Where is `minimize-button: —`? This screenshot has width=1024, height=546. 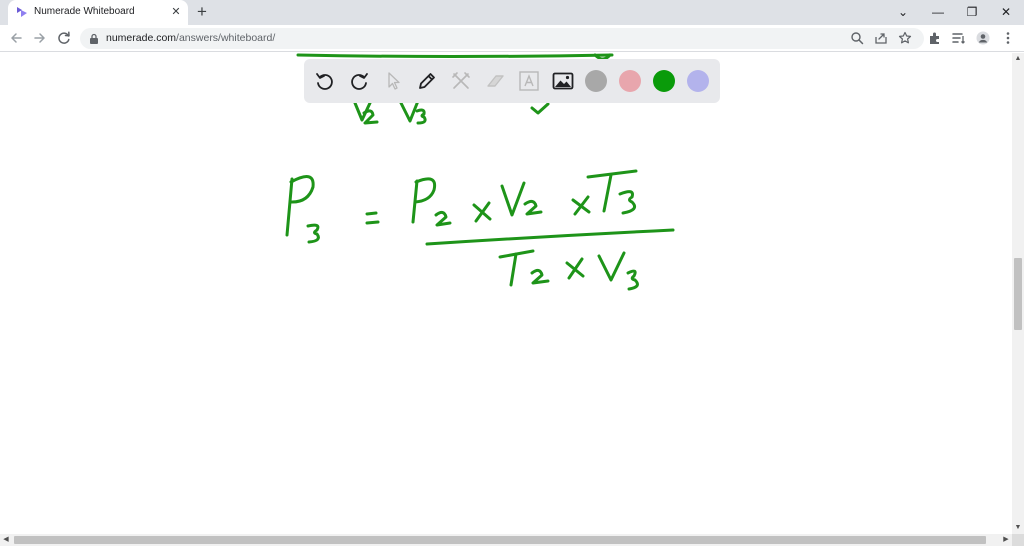 minimize-button: — is located at coordinates (938, 12).